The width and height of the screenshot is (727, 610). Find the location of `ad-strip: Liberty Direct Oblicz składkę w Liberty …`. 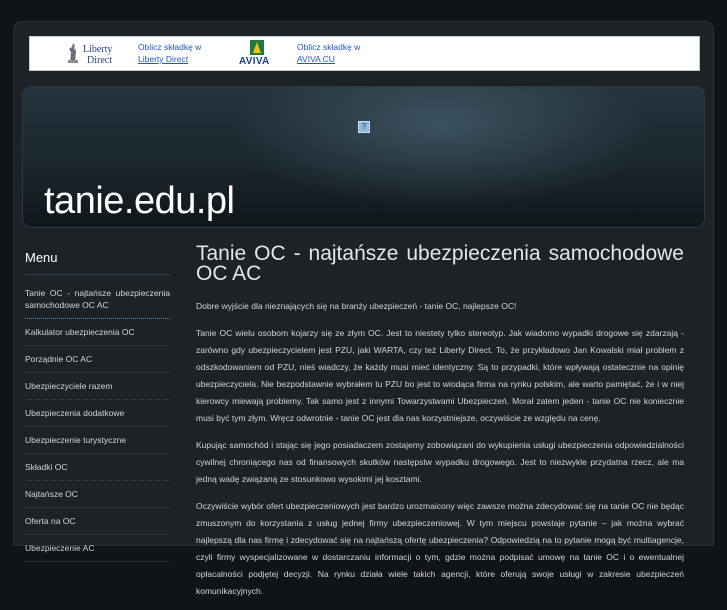

ad-strip: Liberty Direct Oblicz składkę w Liberty … is located at coordinates (364, 53).